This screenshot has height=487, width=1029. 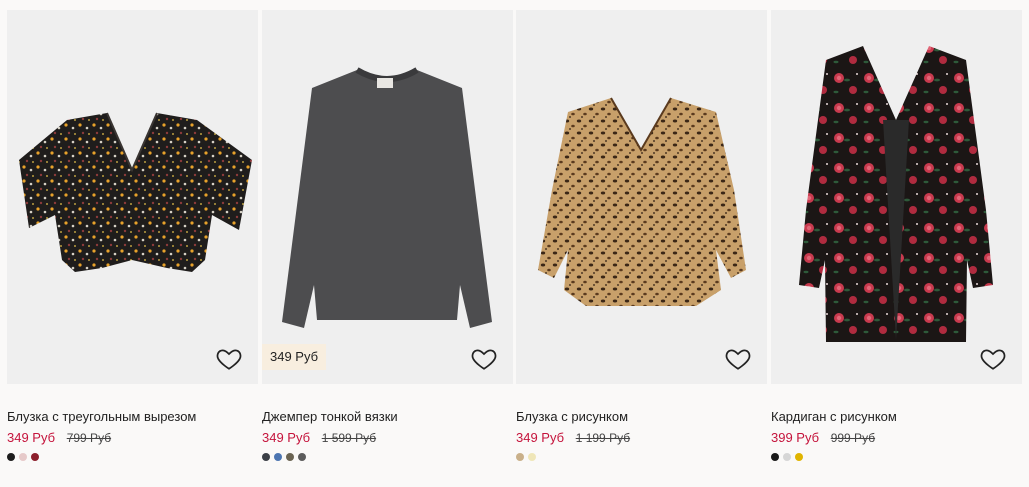 I want to click on product-prices: 349 Руб 1 199 Руб, so click(x=573, y=437).